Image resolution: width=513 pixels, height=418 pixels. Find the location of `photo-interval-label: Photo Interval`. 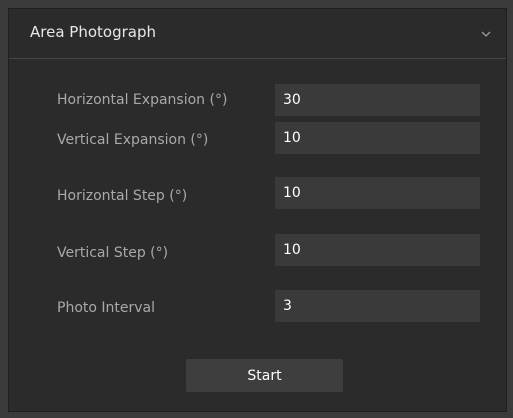

photo-interval-label: Photo Interval is located at coordinates (106, 308).